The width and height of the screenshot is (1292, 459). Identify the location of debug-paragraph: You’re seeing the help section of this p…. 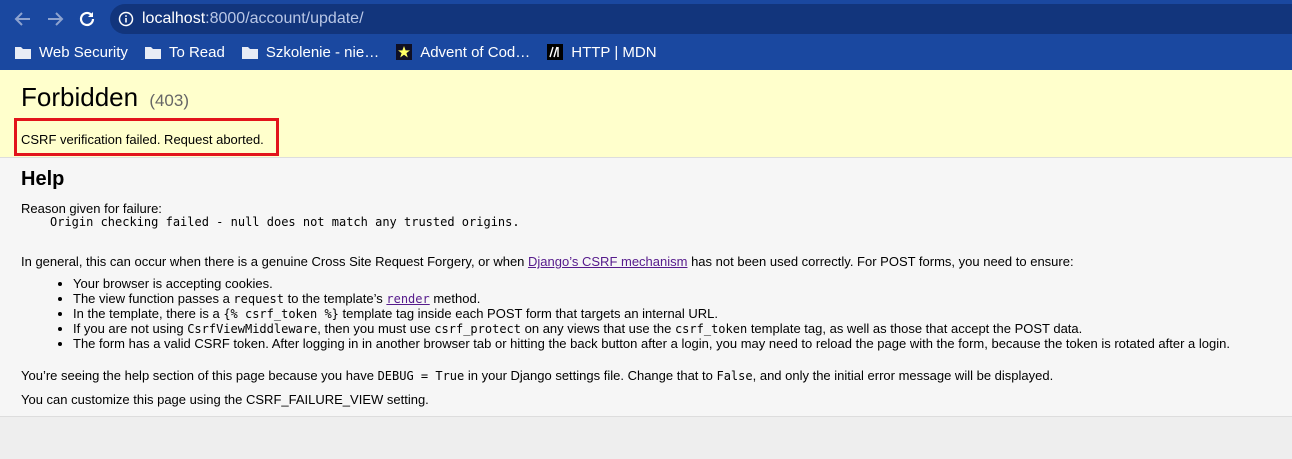
(537, 375).